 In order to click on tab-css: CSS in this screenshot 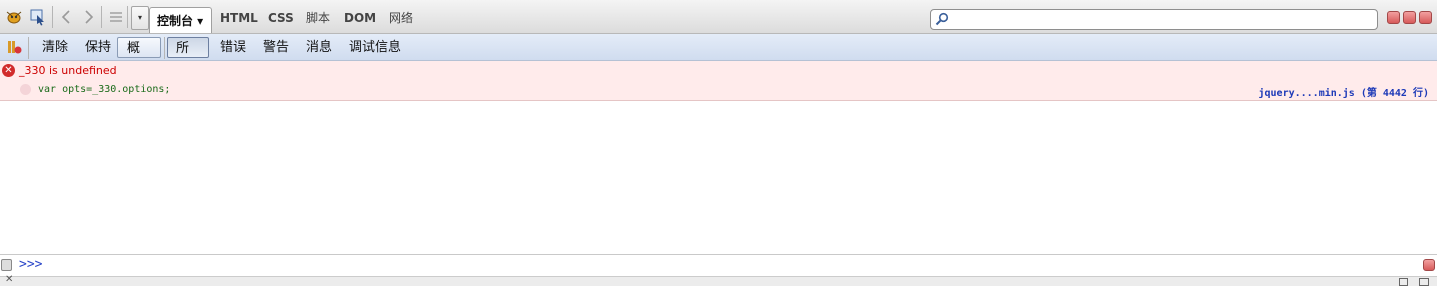, I will do `click(281, 18)`.